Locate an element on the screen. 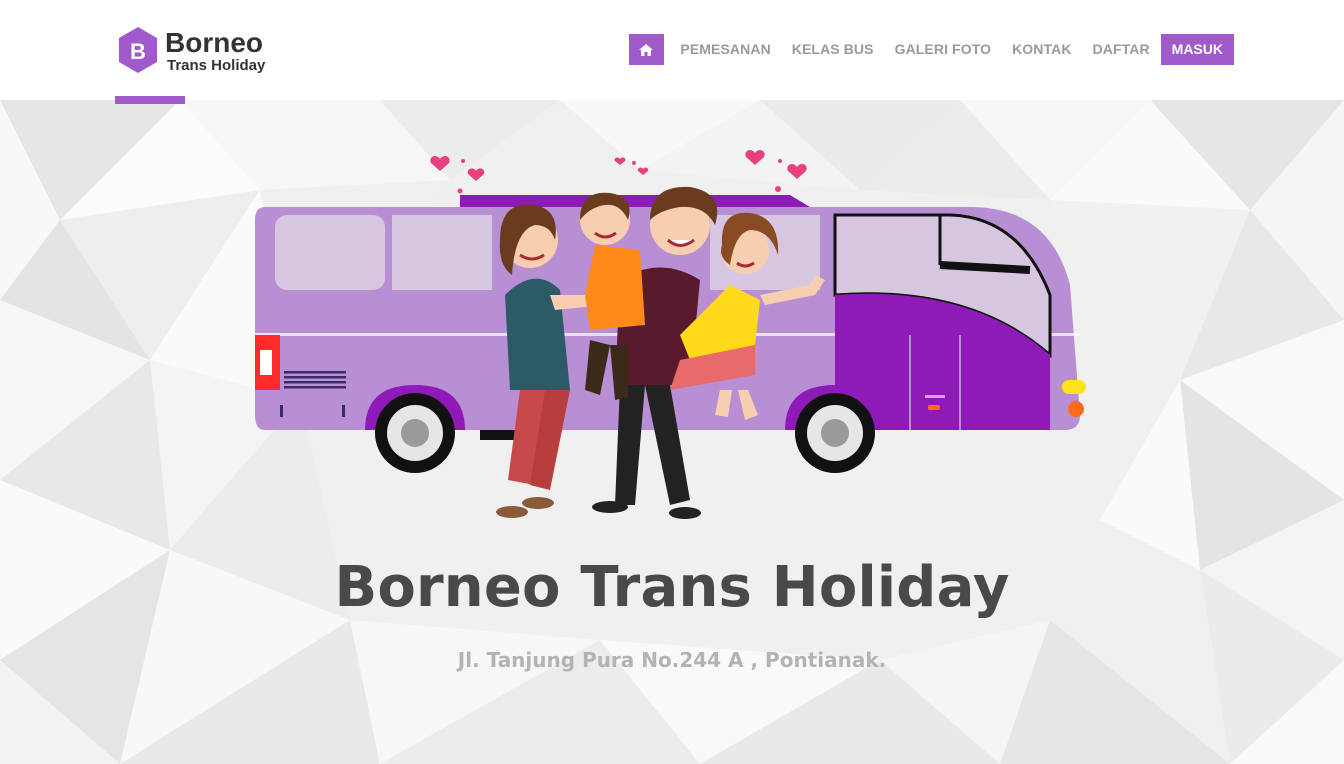 This screenshot has width=1344, height=764. hero-address: Jl. Tanjung Pura No.244 A , Pontianak. is located at coordinates (672, 660).